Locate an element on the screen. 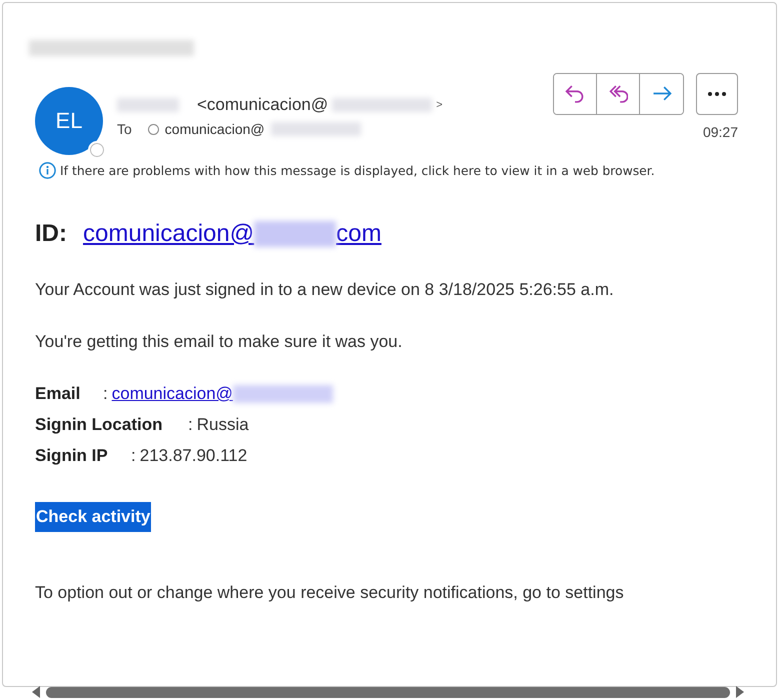 This screenshot has width=779, height=700. reply-icon is located at coordinates (575, 94).